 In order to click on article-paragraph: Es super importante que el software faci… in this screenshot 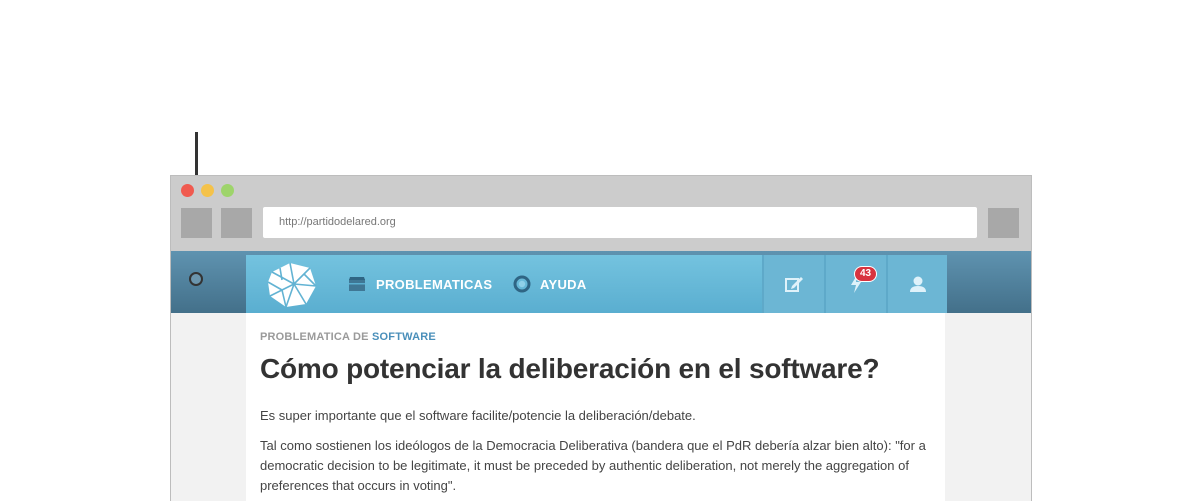, I will do `click(478, 415)`.